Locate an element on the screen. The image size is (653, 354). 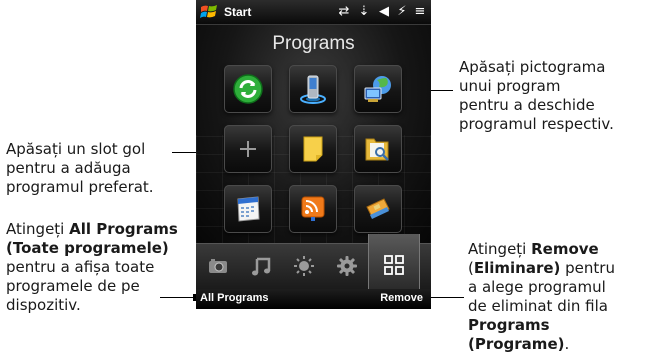
sun-icon is located at coordinates (304, 266).